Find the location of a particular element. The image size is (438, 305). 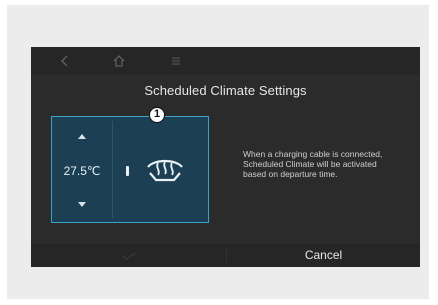

top-nav-bar is located at coordinates (225, 61).